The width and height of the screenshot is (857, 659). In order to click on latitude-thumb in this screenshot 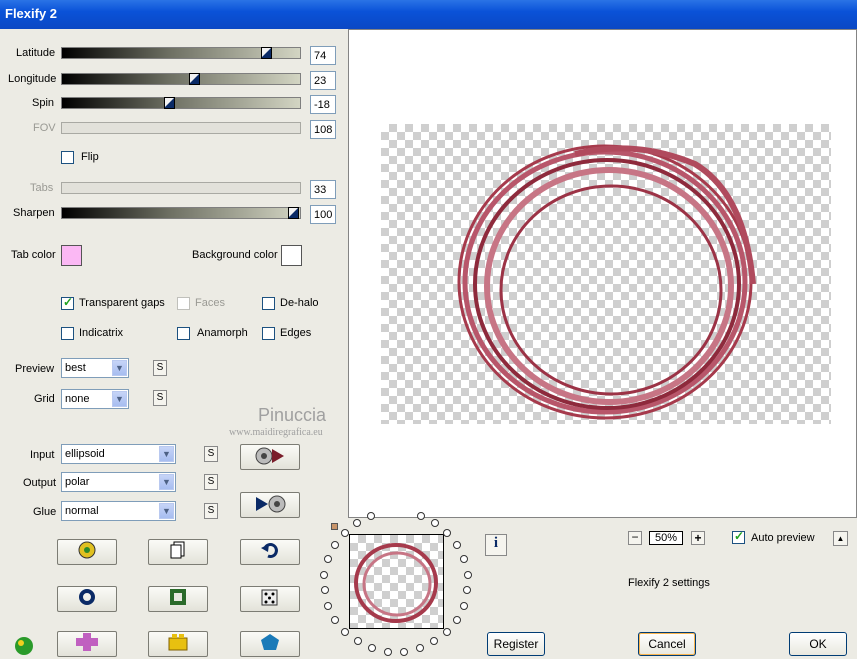, I will do `click(266, 53)`.